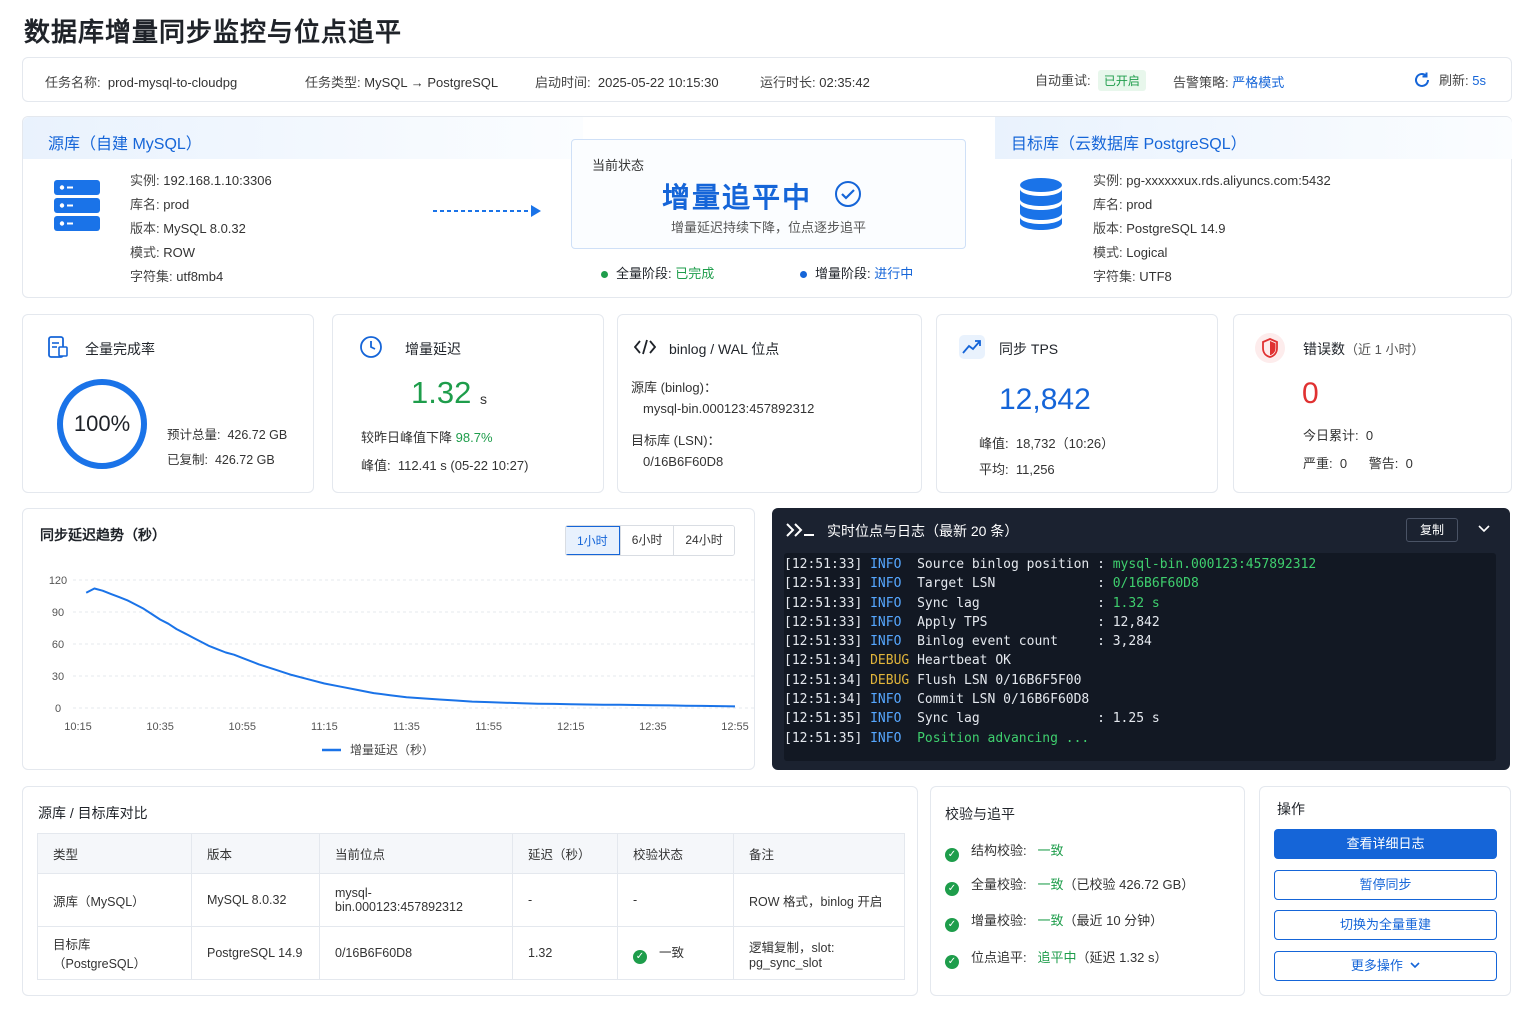 The height and width of the screenshot is (1024, 1536). Describe the element at coordinates (1141, 528) in the screenshot. I see `log-header: 实时位点与日志（最新 20 条） 复制` at that location.